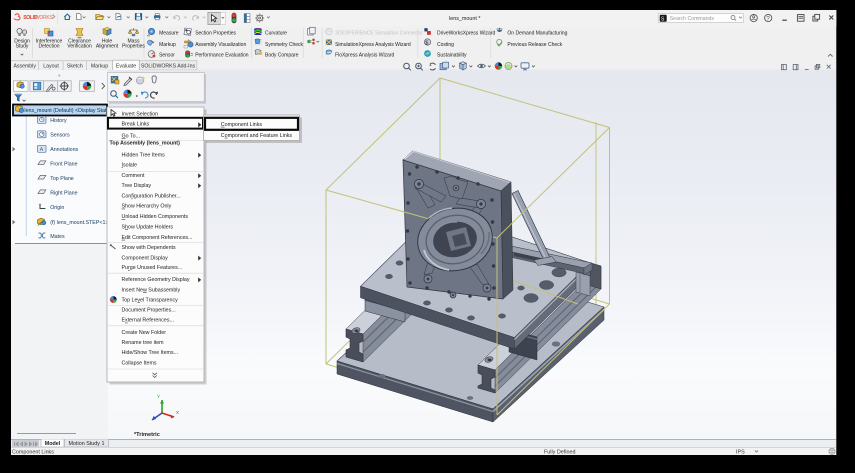  What do you see at coordinates (133, 176) in the screenshot?
I see `svg-text: Comment` at bounding box center [133, 176].